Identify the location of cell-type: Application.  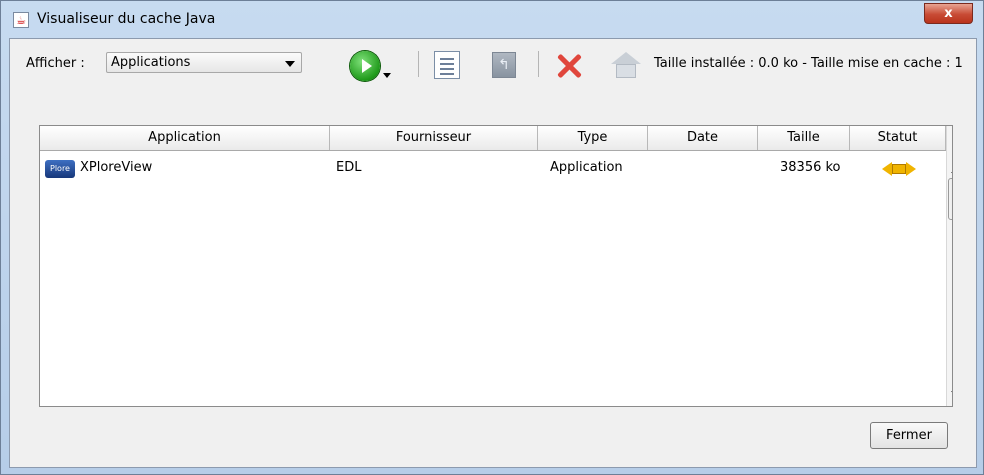
(586, 167).